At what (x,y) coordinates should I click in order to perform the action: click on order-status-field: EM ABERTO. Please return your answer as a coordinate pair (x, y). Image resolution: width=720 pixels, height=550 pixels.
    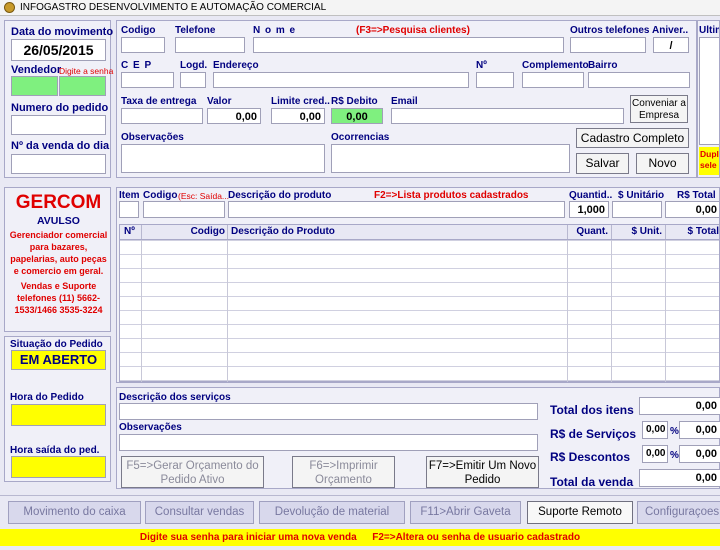
    Looking at the image, I should click on (58, 360).